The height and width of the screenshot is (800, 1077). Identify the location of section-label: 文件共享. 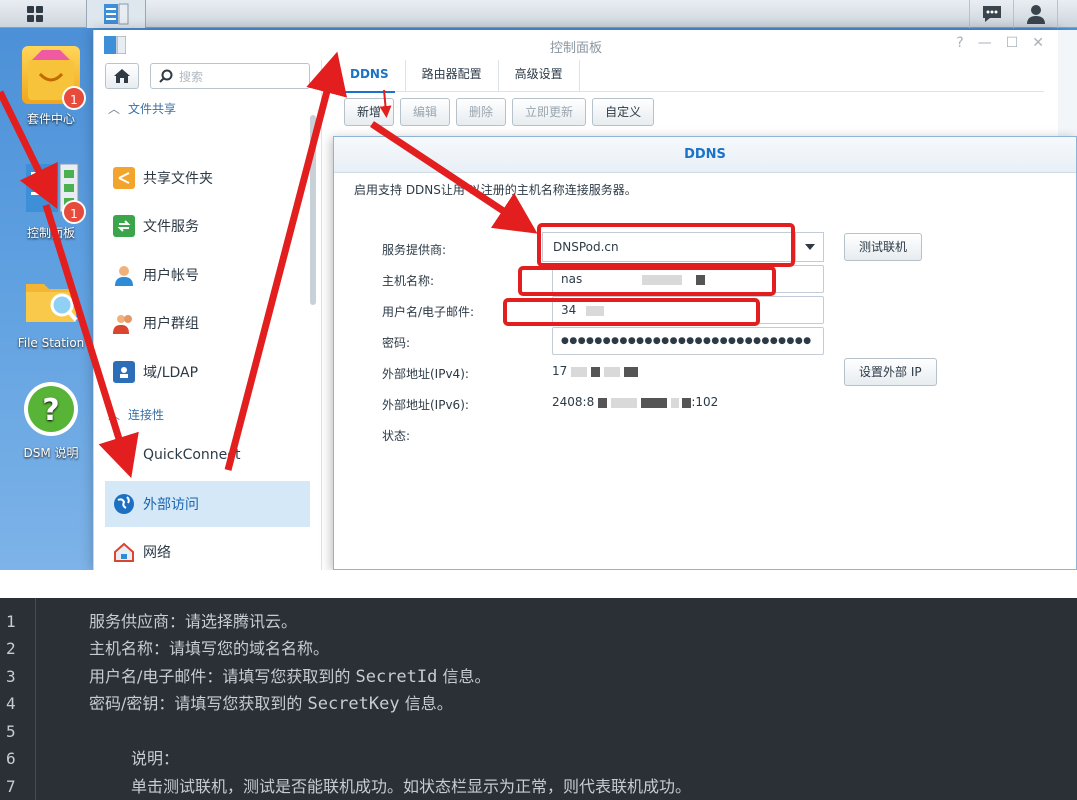
(152, 109).